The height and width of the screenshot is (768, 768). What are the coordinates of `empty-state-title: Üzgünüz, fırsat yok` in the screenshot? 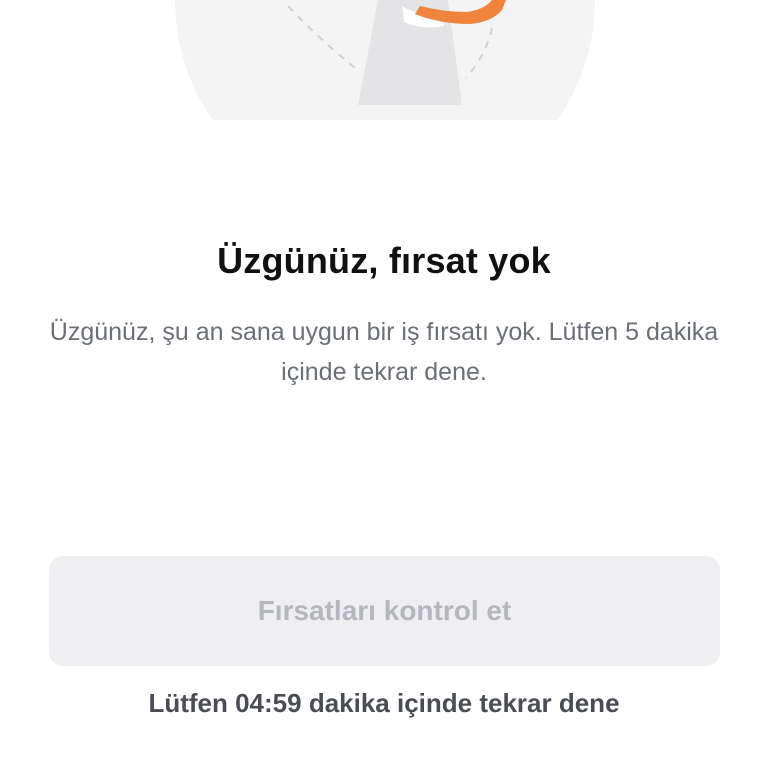 It's located at (384, 260).